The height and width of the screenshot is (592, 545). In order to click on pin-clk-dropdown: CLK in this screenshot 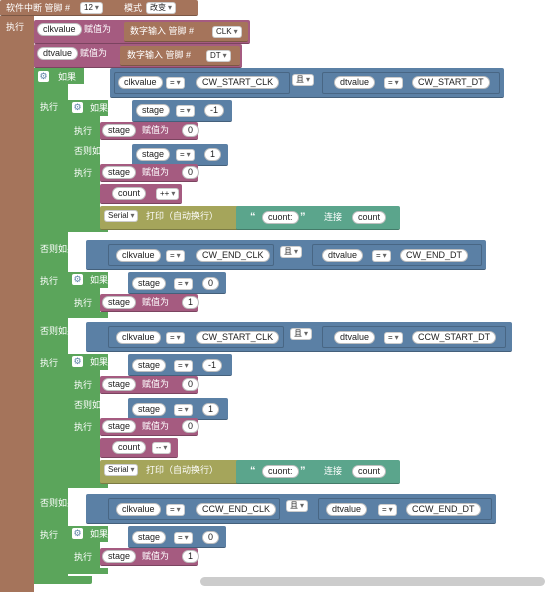, I will do `click(227, 32)`.